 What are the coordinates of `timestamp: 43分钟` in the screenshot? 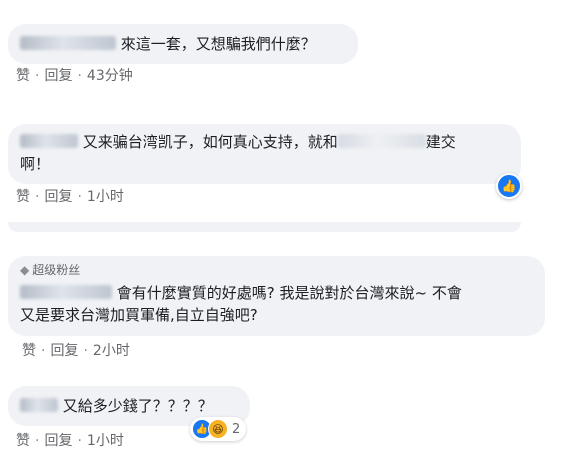 It's located at (110, 76).